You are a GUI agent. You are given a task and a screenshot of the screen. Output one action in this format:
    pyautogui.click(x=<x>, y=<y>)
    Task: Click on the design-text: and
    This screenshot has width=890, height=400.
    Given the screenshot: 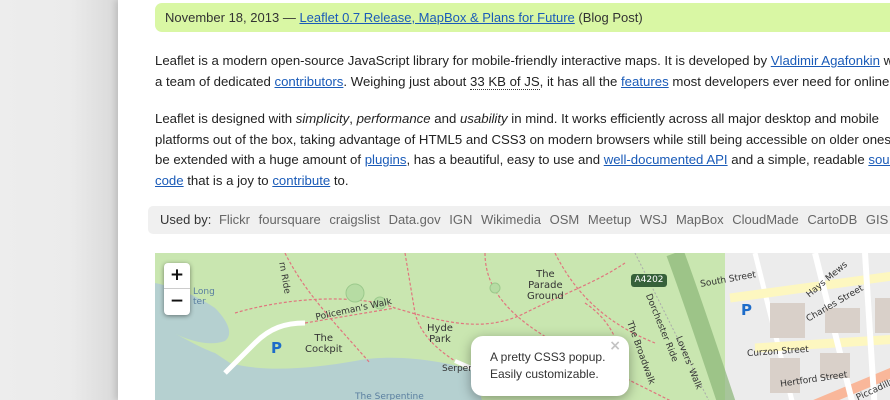 What is the action you would take?
    pyautogui.click(x=445, y=118)
    